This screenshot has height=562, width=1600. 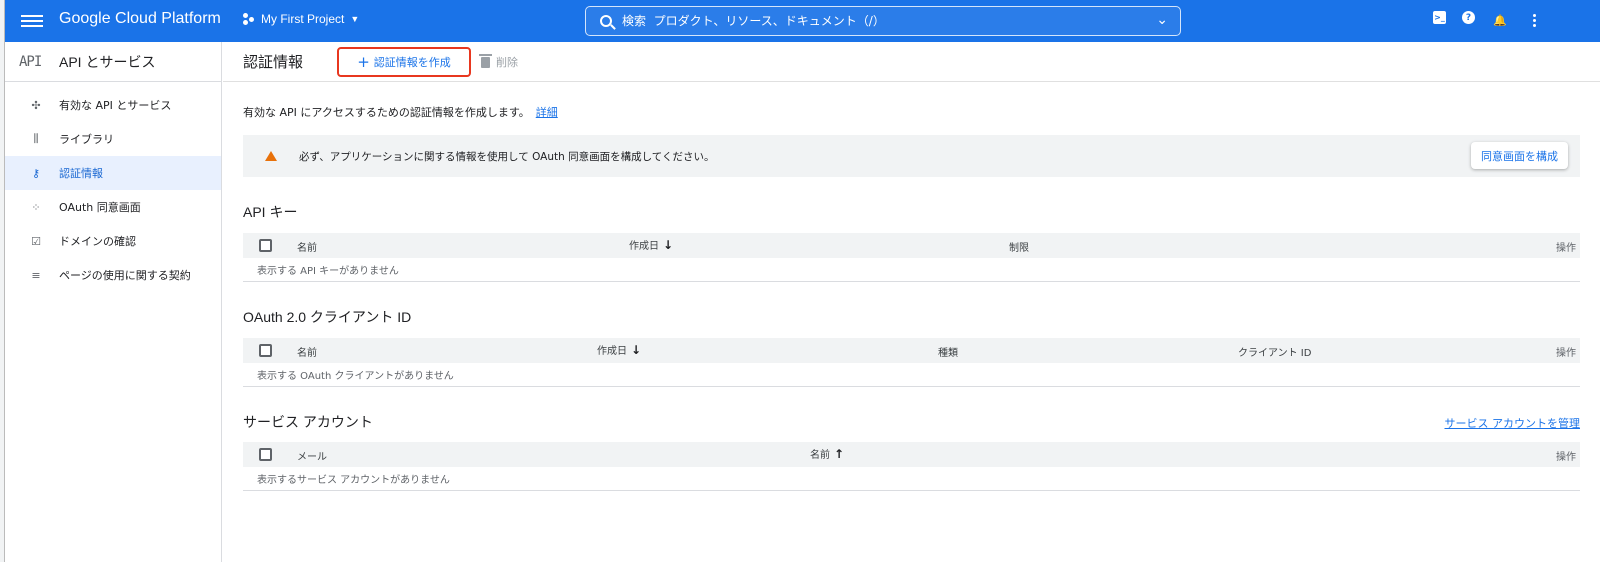 I want to click on sidebar-item-page-agreements: ≡ ページの使用に関する契約, so click(x=113, y=275).